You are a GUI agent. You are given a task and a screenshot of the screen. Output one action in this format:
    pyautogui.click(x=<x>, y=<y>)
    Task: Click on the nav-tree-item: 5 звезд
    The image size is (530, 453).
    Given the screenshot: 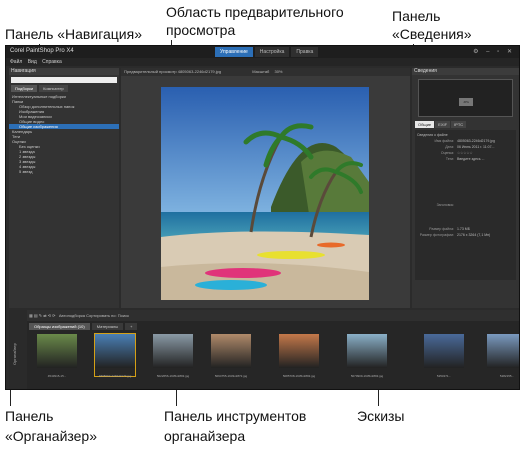 What is the action you would take?
    pyautogui.click(x=64, y=171)
    